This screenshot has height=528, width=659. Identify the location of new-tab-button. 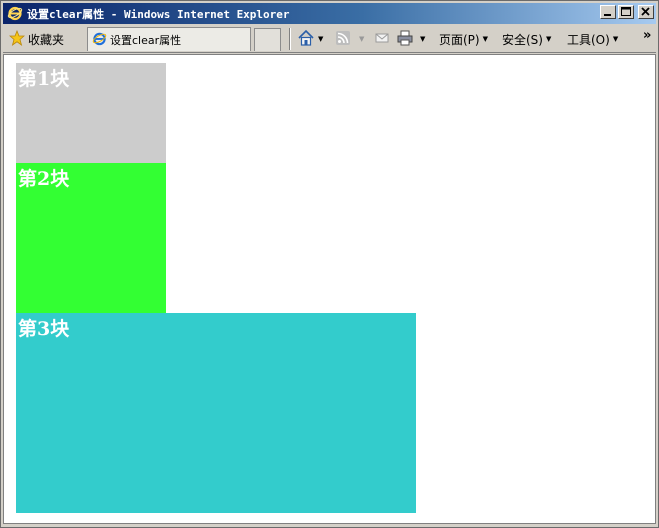
(267, 39).